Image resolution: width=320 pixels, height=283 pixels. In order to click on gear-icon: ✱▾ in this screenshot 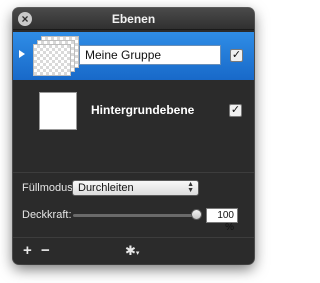, I will do `click(132, 252)`.